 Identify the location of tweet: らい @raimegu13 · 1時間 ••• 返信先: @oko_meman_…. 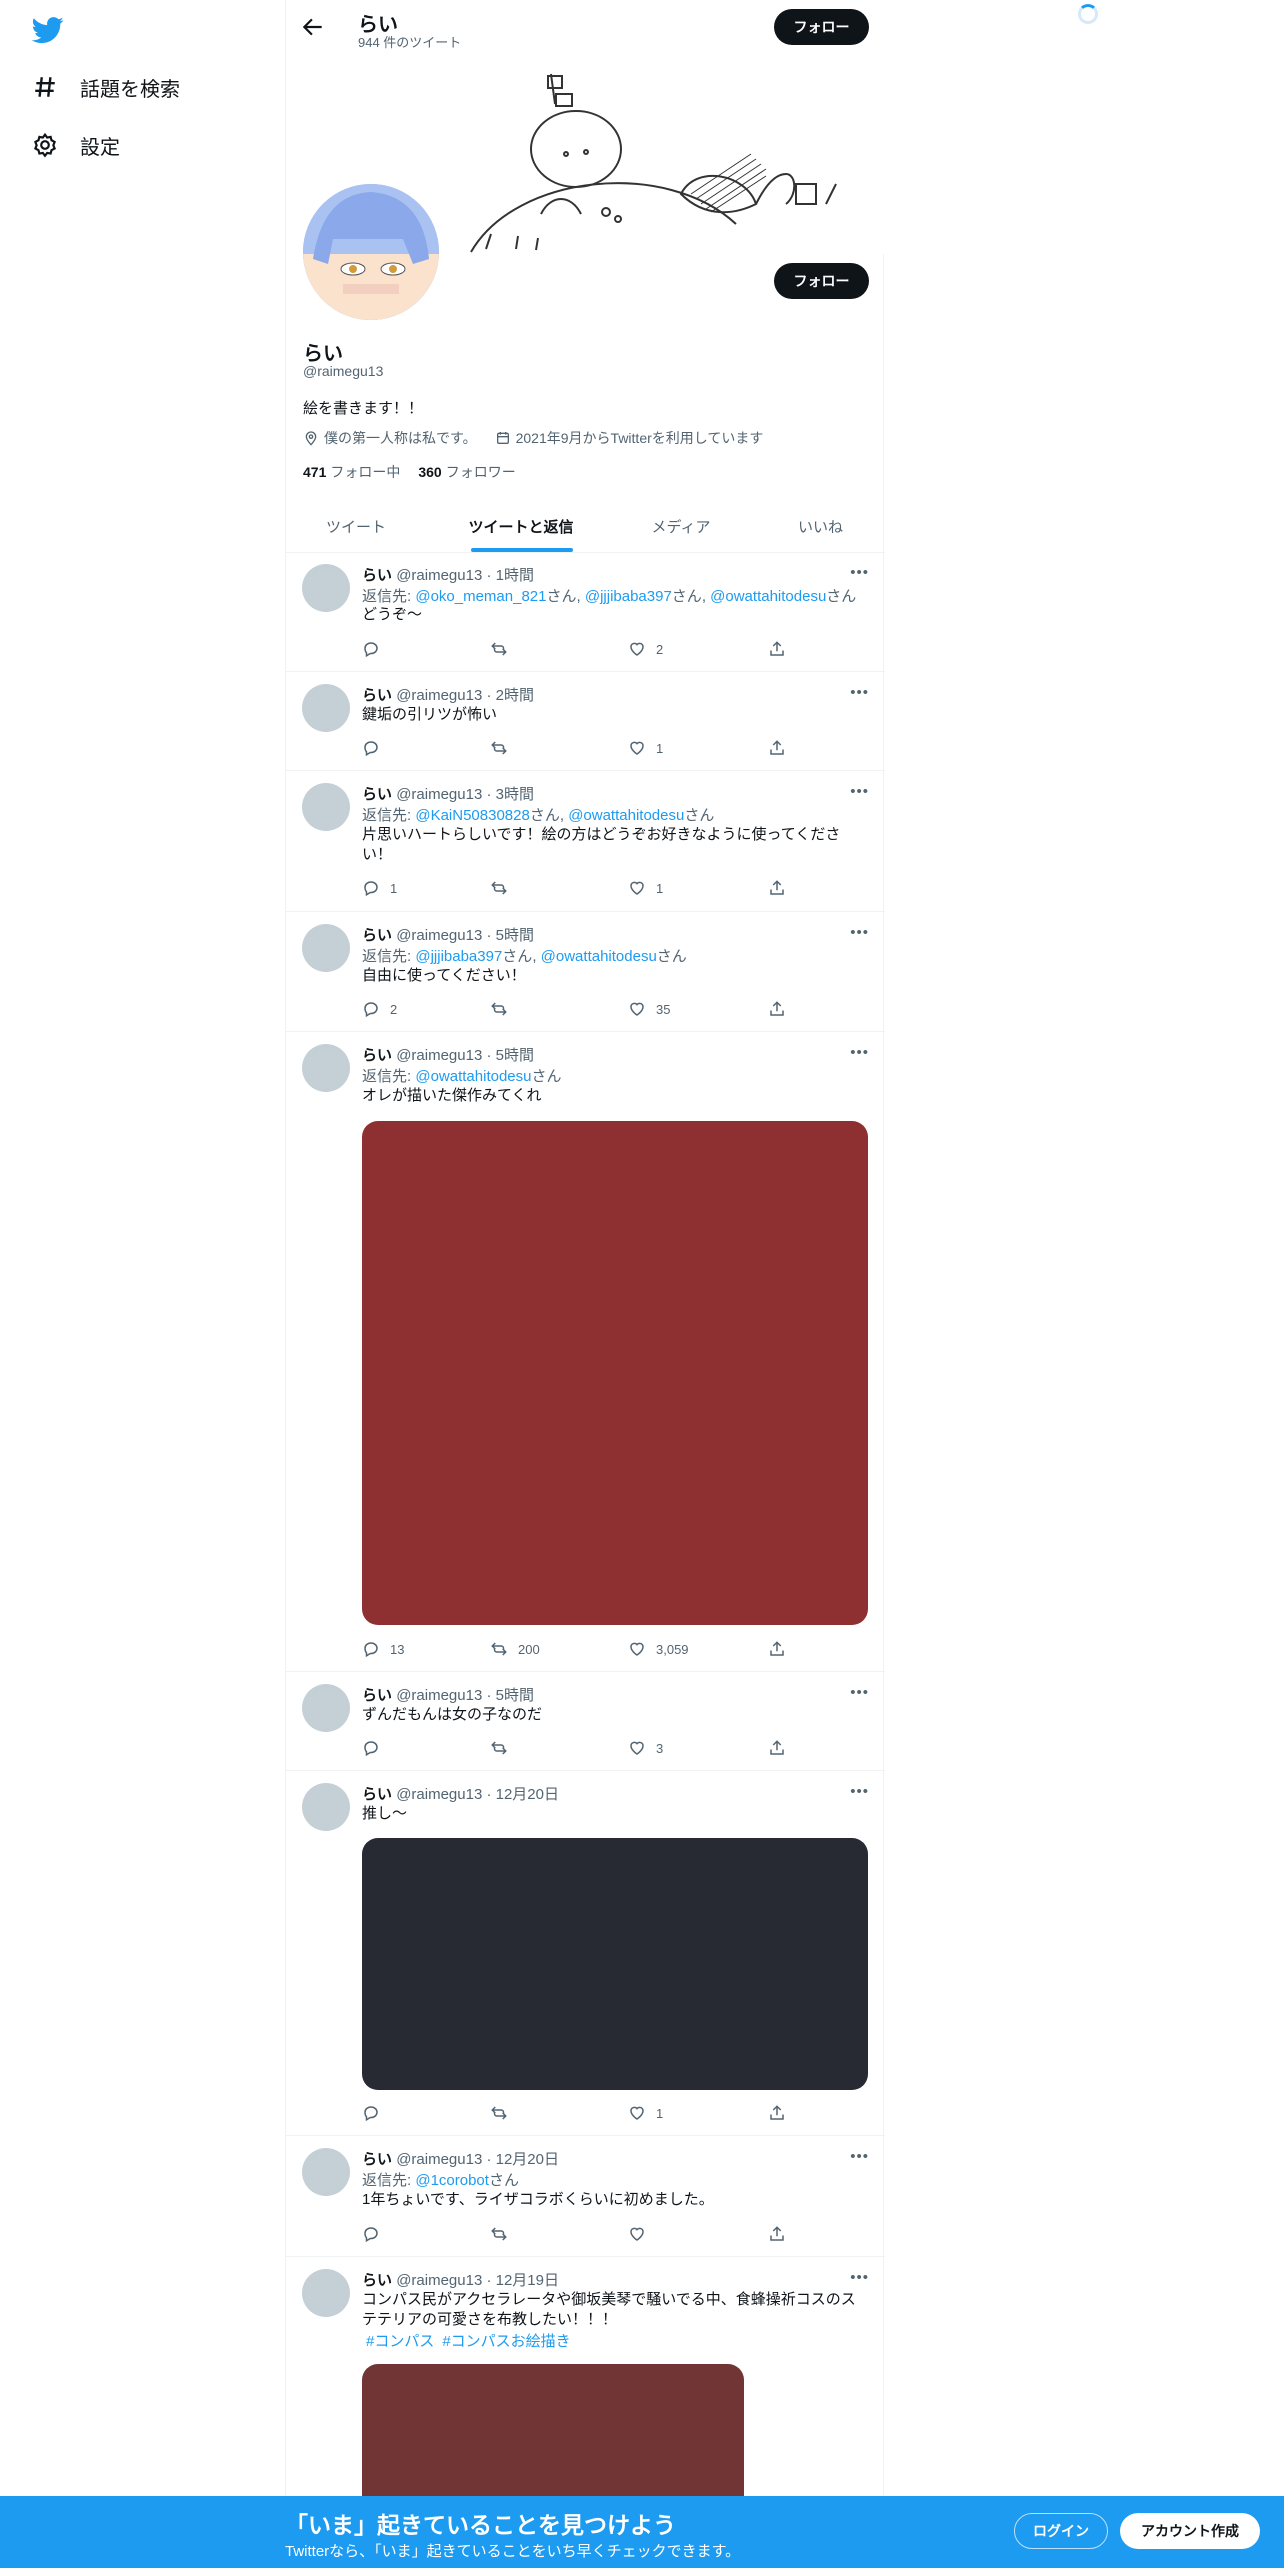
(585, 612).